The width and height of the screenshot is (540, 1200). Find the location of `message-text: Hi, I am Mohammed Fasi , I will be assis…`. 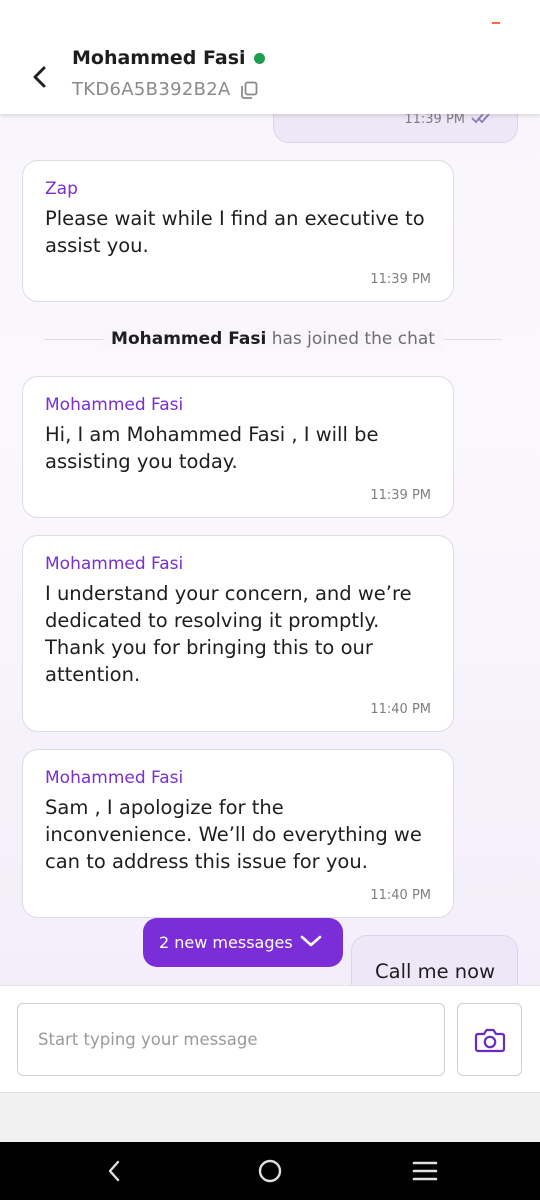

message-text: Hi, I am Mohammed Fasi , I will be assis… is located at coordinates (212, 448).